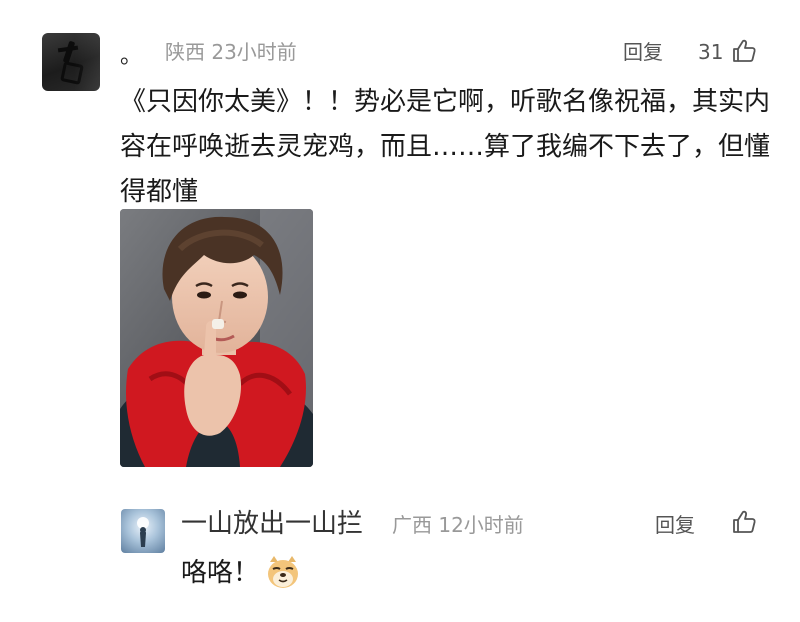 The height and width of the screenshot is (622, 800). What do you see at coordinates (675, 525) in the screenshot?
I see `reply-to-reply-button: 回复` at bounding box center [675, 525].